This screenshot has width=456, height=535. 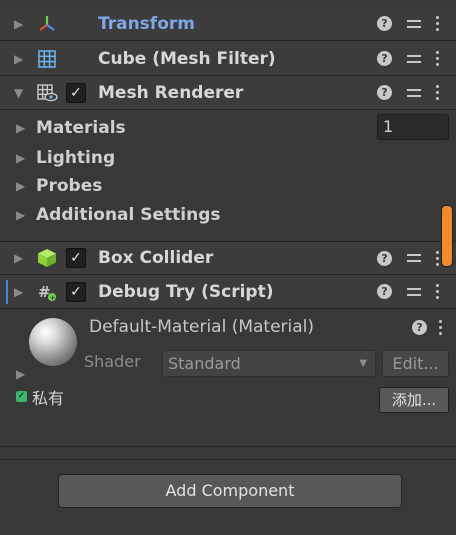 What do you see at coordinates (128, 215) in the screenshot?
I see `section-label: Additional Settings` at bounding box center [128, 215].